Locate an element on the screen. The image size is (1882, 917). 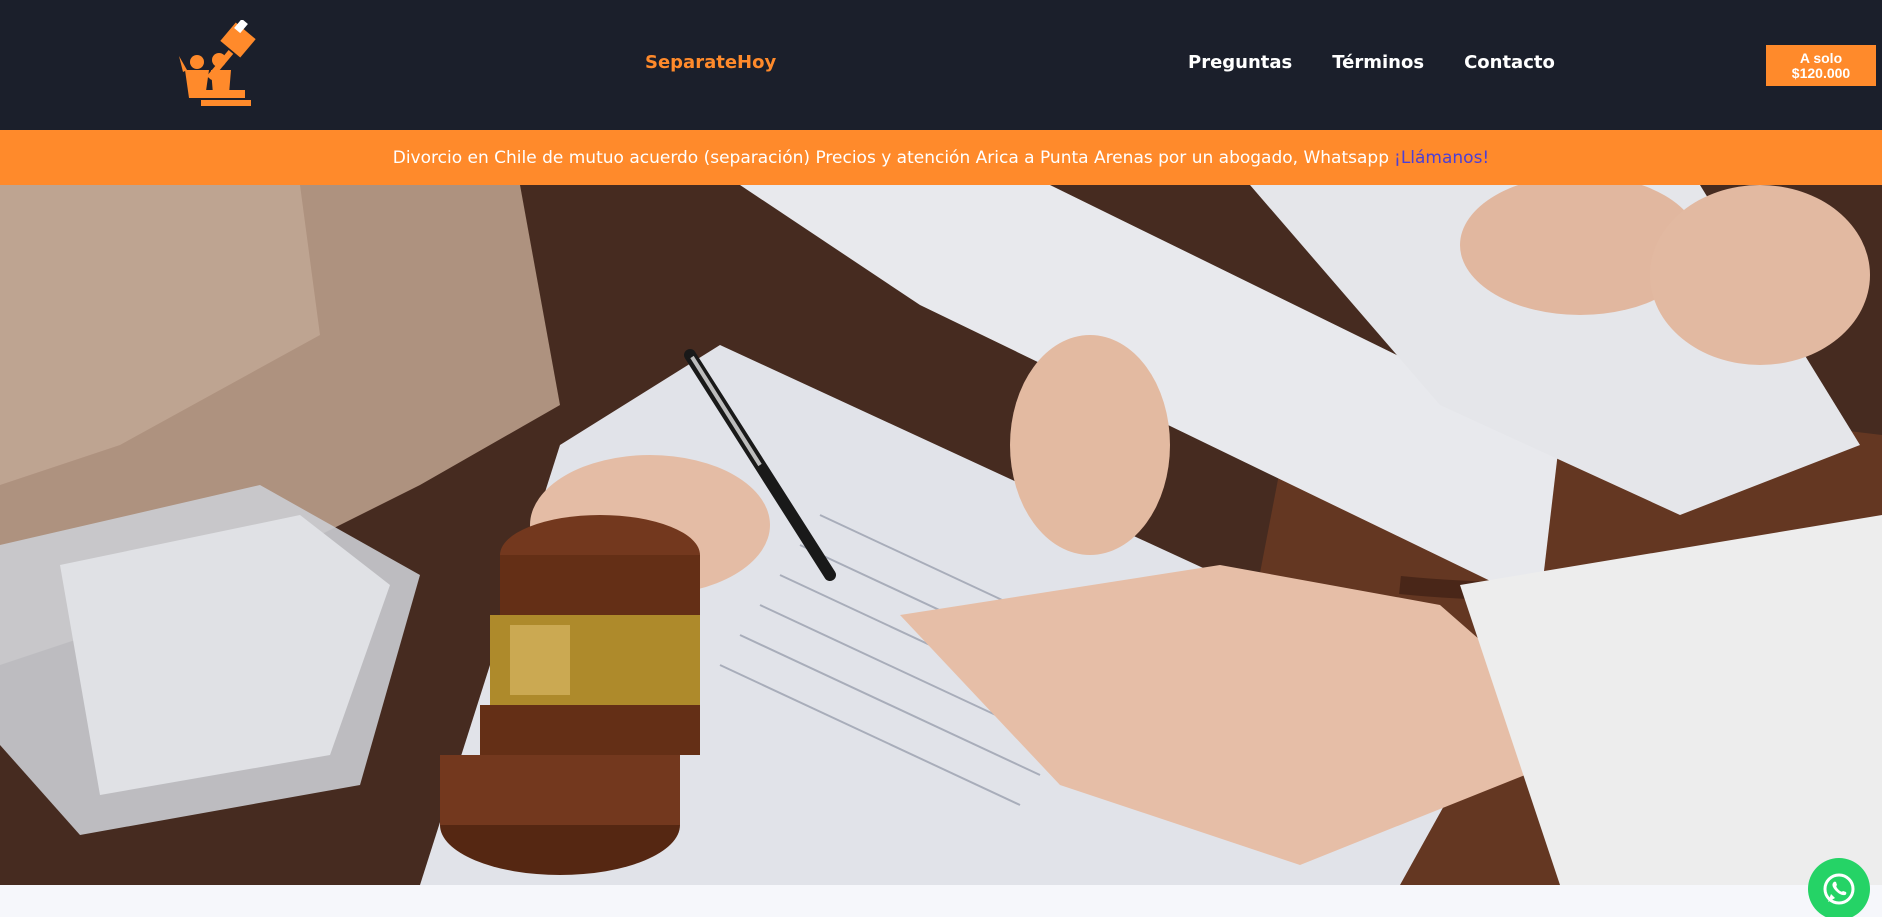
whatsapp-button is located at coordinates (1839, 887).